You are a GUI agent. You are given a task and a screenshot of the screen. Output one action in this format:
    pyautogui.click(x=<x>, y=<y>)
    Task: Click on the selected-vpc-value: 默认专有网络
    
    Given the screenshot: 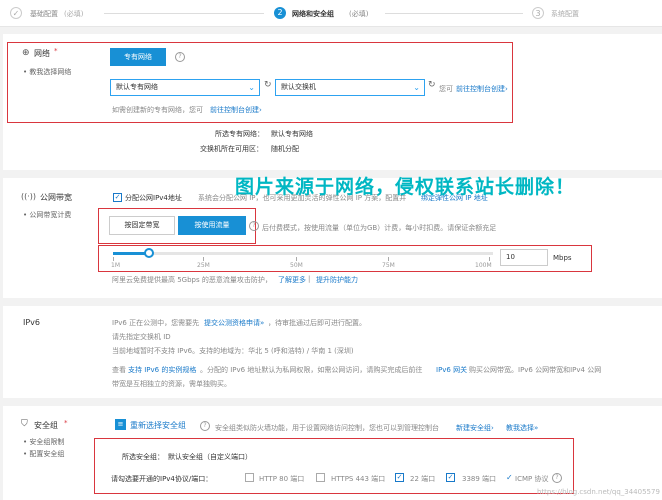 What is the action you would take?
    pyautogui.click(x=292, y=134)
    